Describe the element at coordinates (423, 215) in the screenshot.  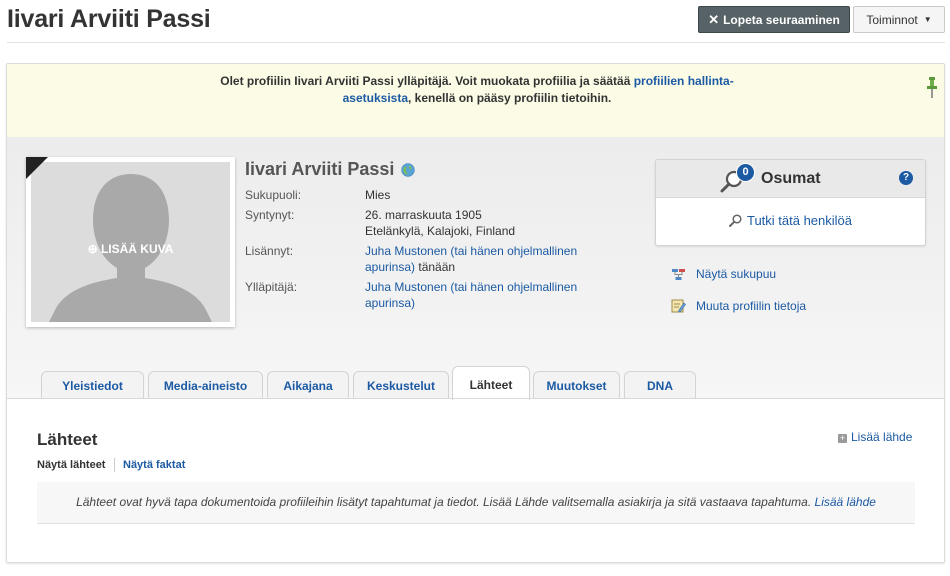
I see `born-date: 26. marraskuuta 1905` at that location.